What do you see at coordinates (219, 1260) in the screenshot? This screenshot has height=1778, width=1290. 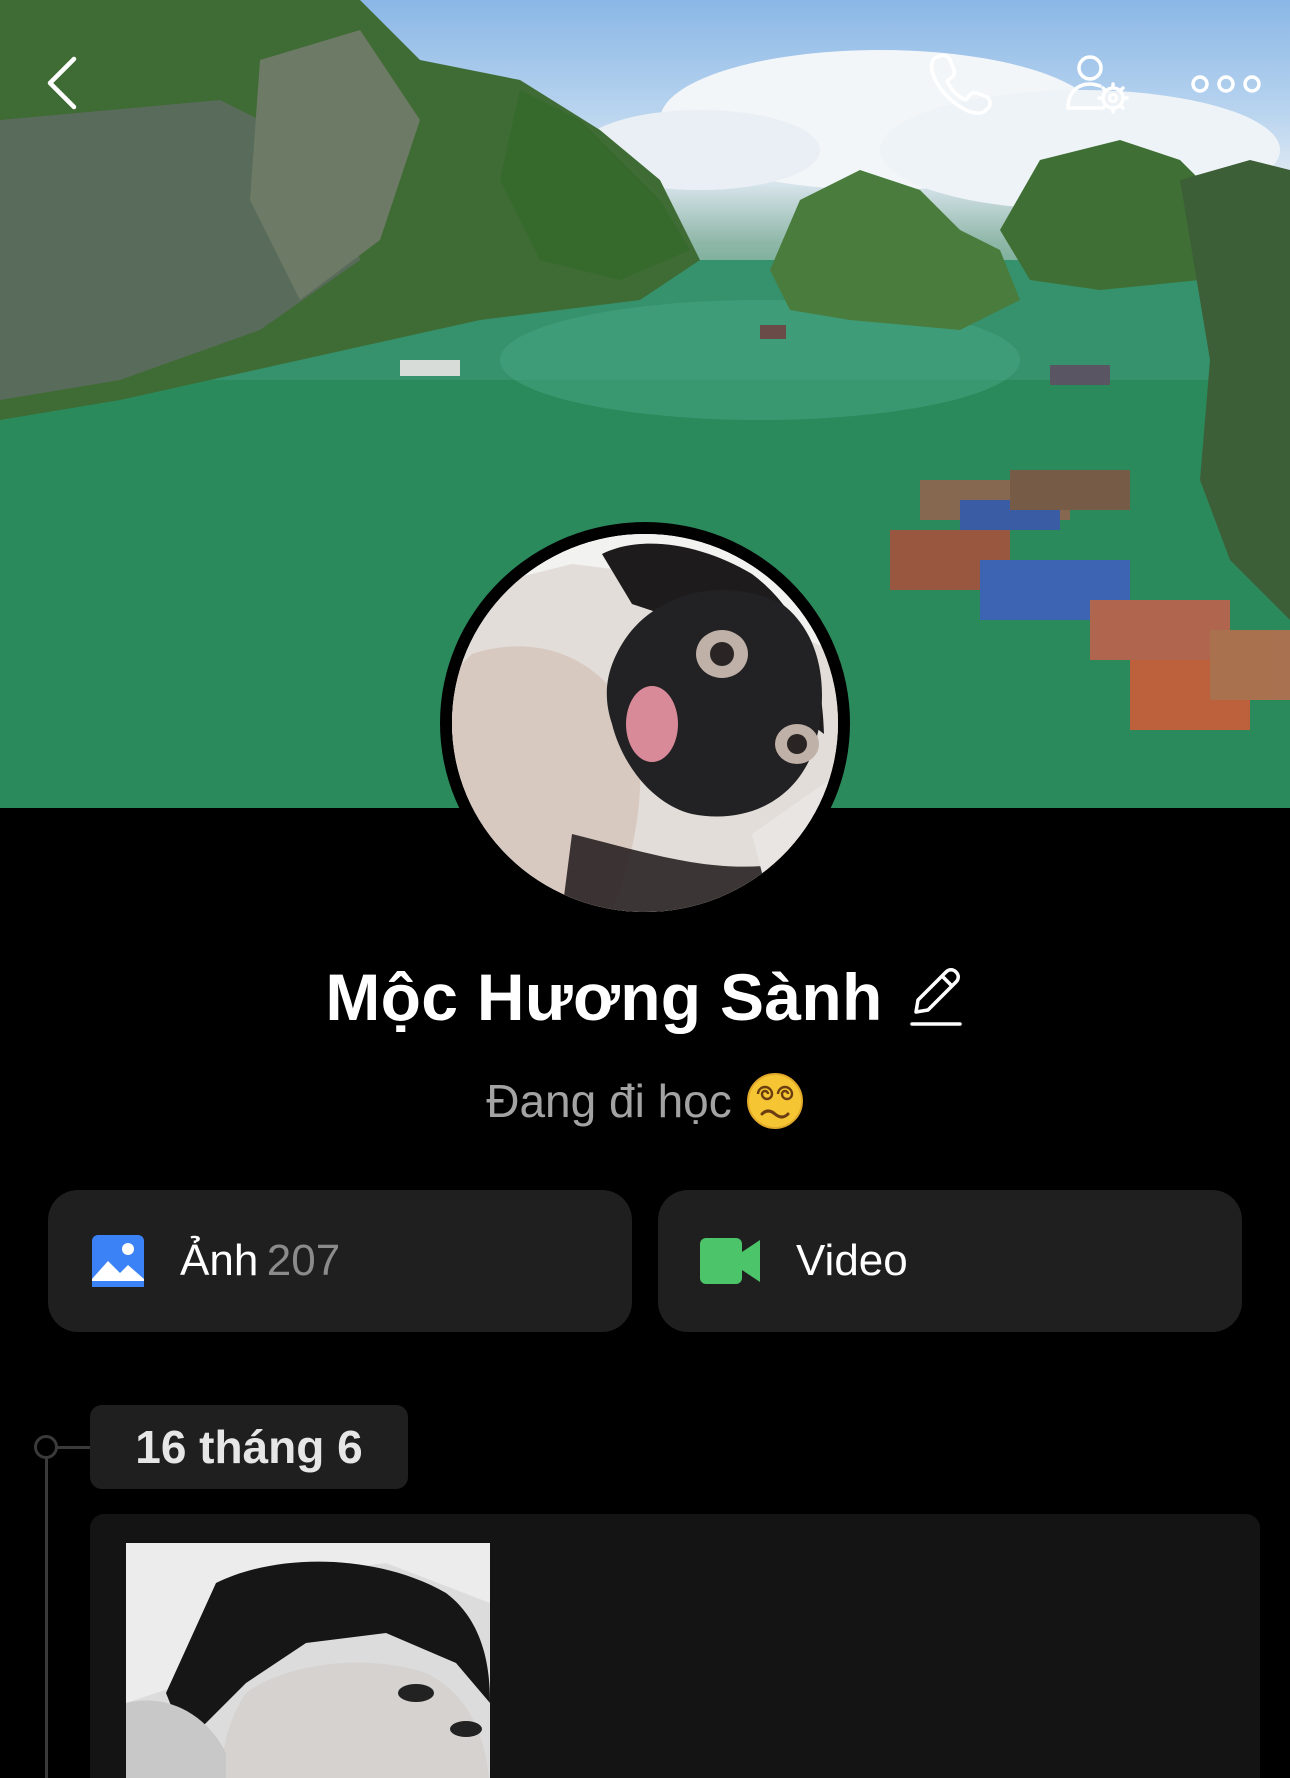 I see `photos-label: Ảnh` at bounding box center [219, 1260].